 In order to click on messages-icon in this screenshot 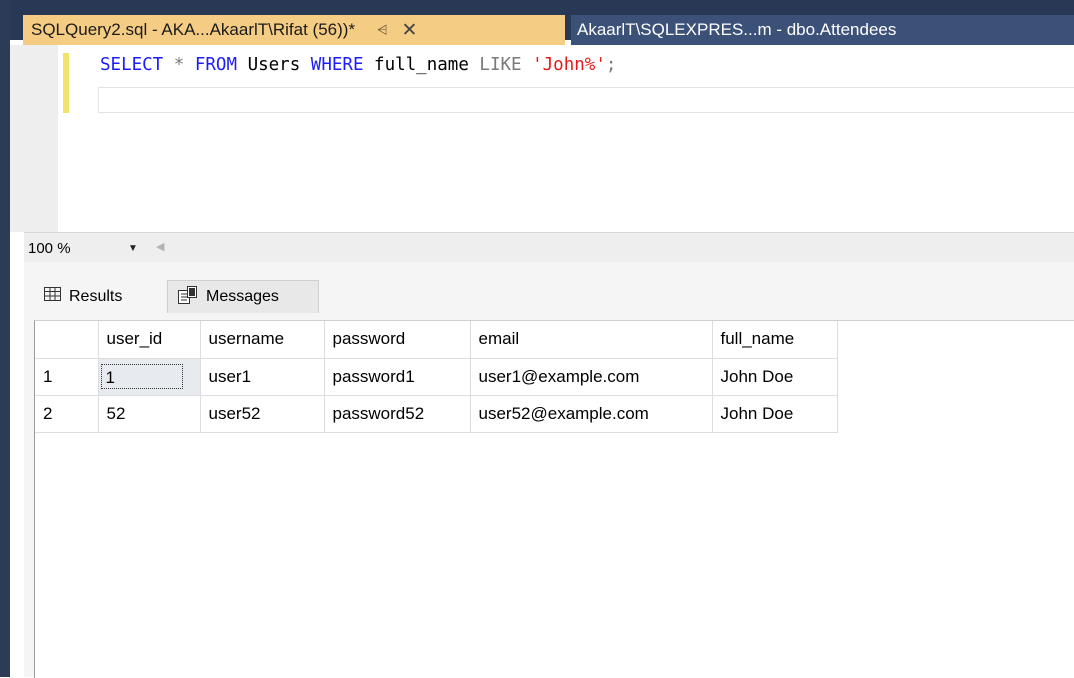, I will do `click(188, 297)`.